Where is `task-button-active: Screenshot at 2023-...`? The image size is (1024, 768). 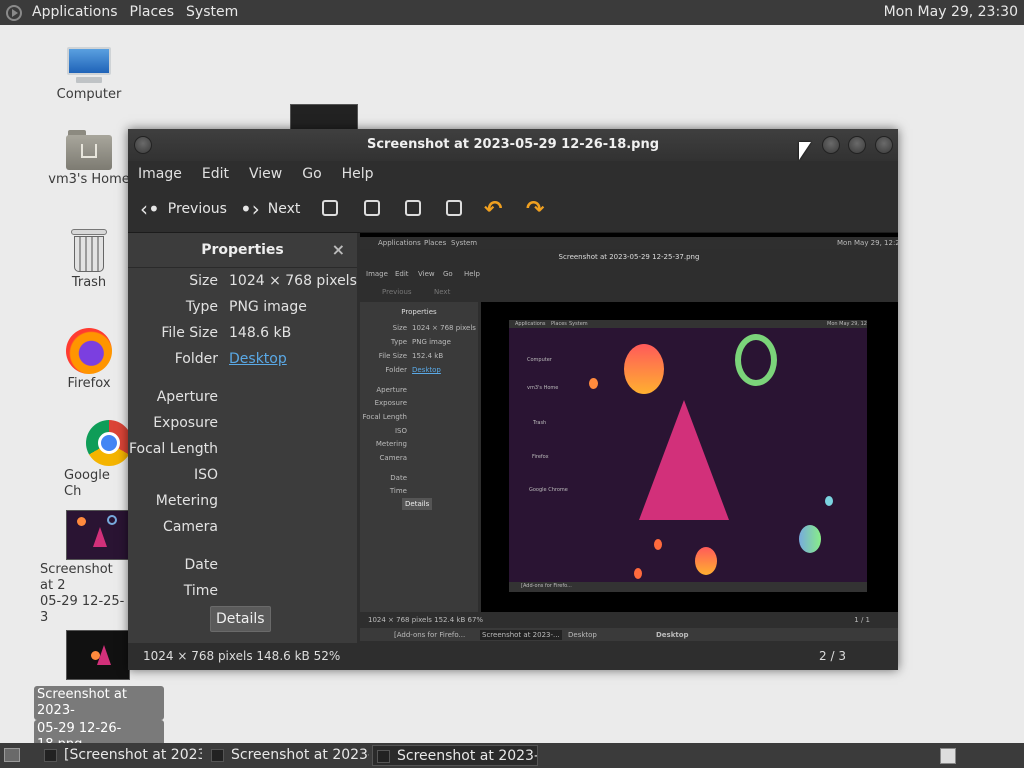 task-button-active: Screenshot at 2023-... is located at coordinates (455, 755).